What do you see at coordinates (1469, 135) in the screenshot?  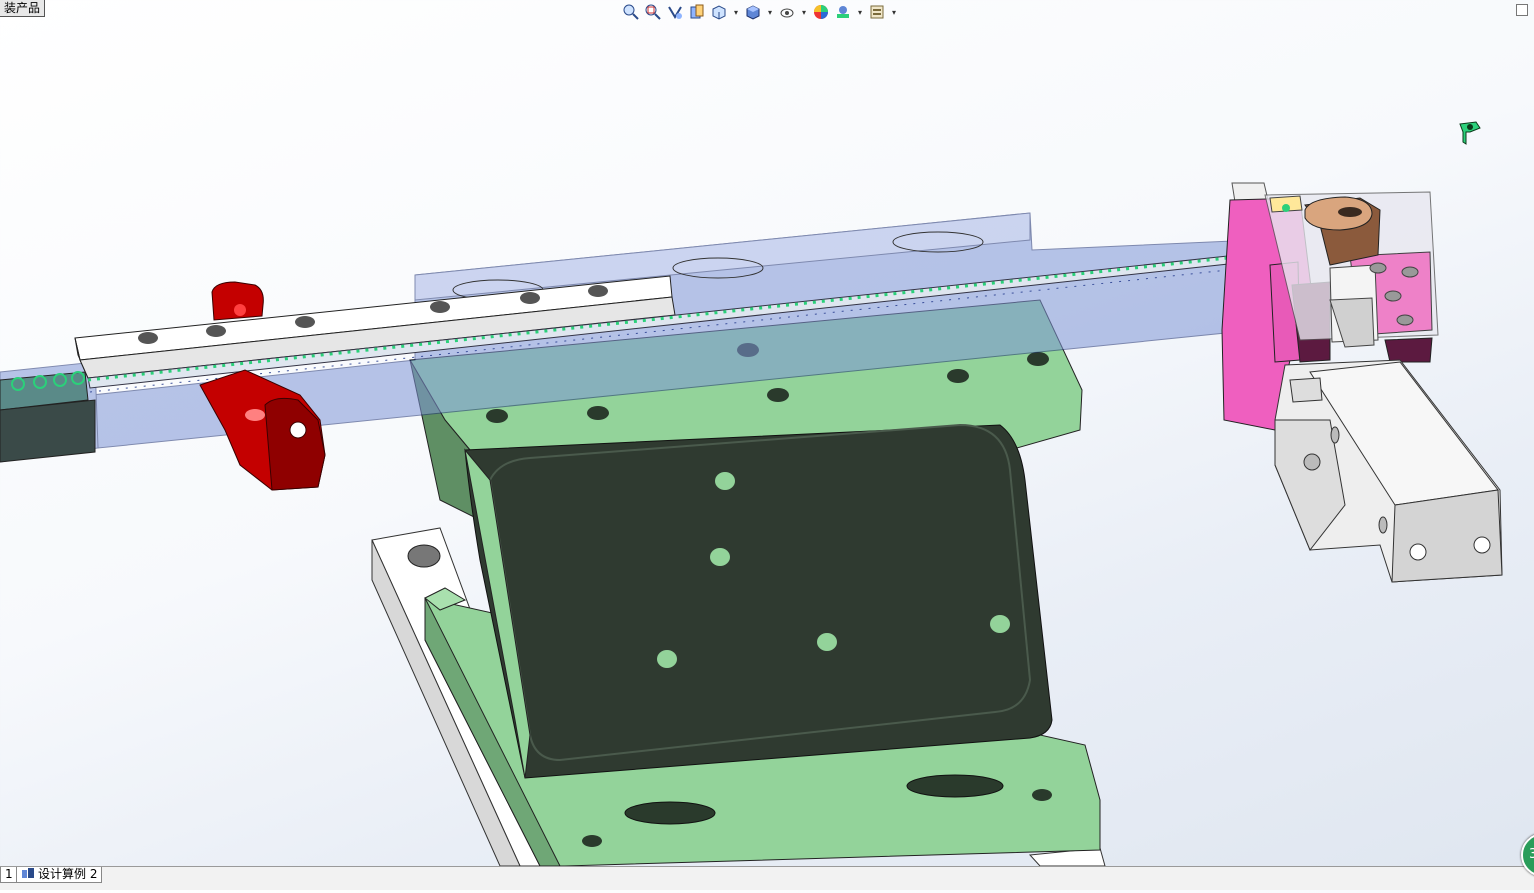 I see `triad-icon` at bounding box center [1469, 135].